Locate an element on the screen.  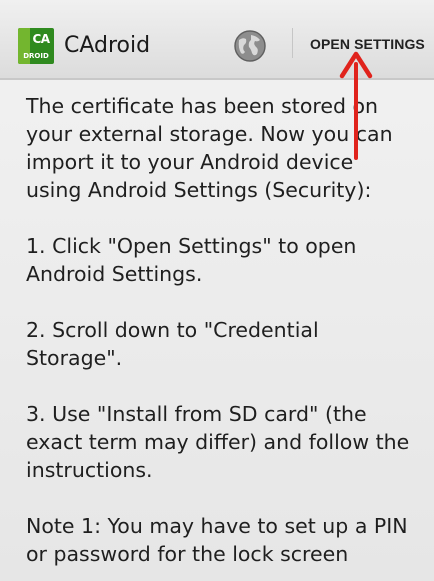
open-settings-button: OPEN SETTINGS is located at coordinates (367, 44).